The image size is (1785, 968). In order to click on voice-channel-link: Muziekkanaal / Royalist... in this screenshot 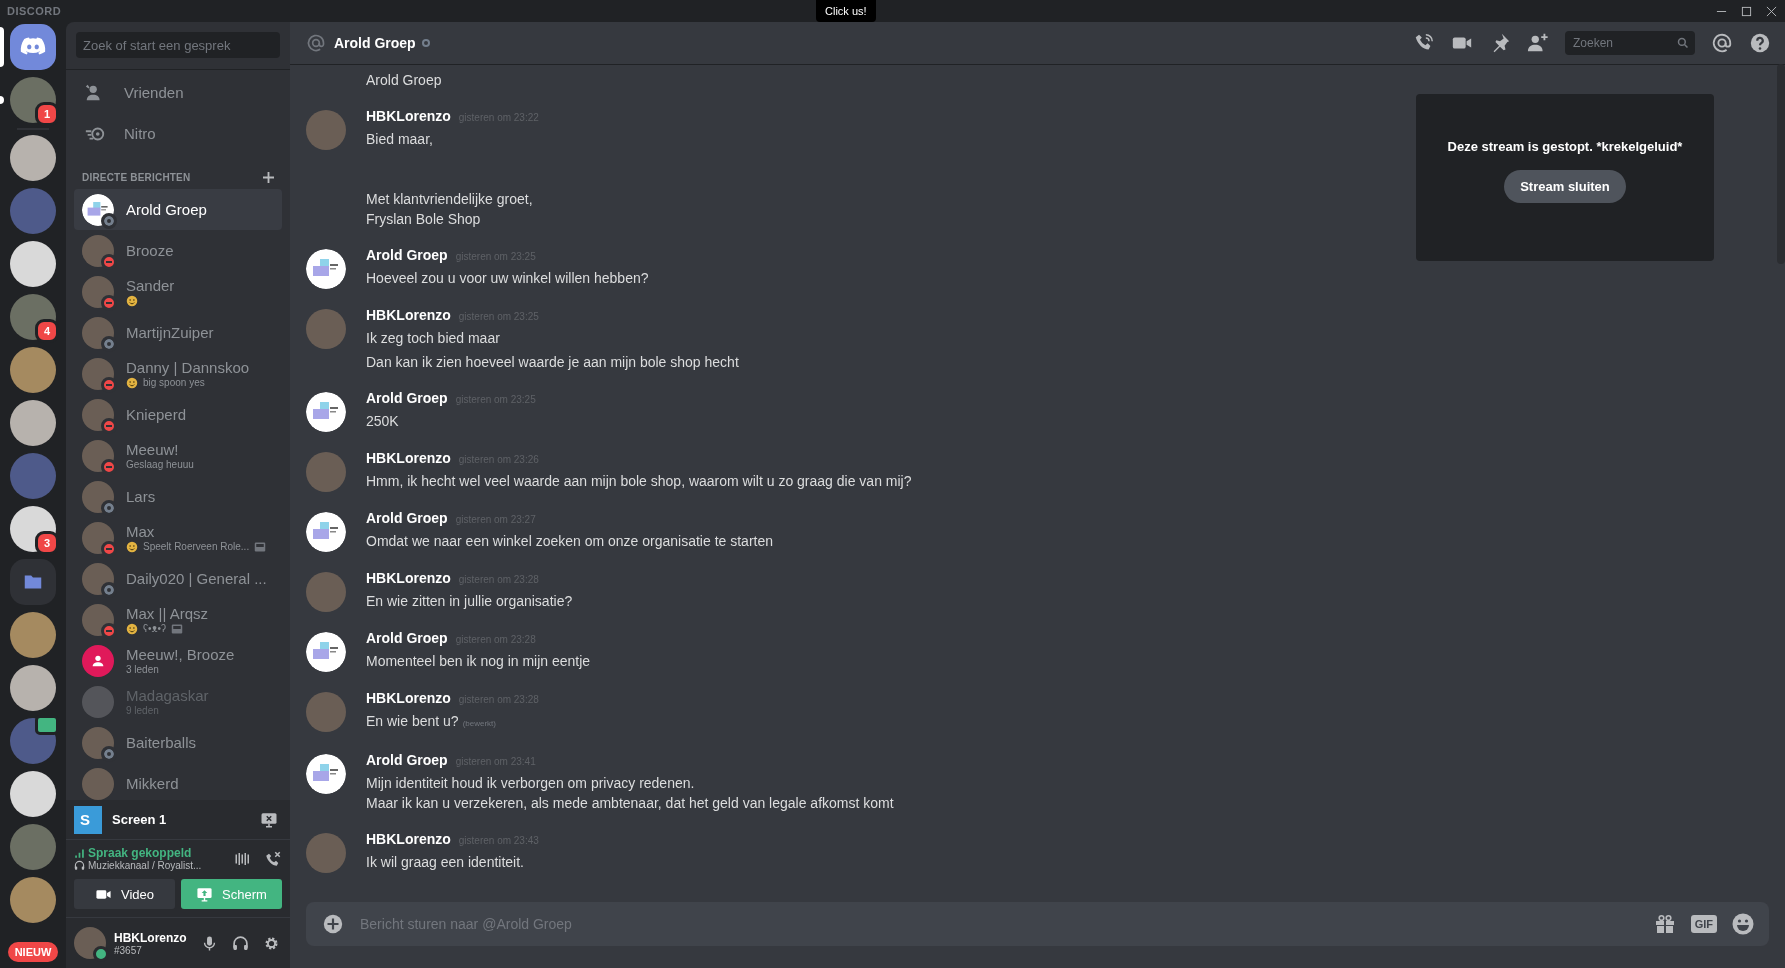, I will do `click(145, 865)`.